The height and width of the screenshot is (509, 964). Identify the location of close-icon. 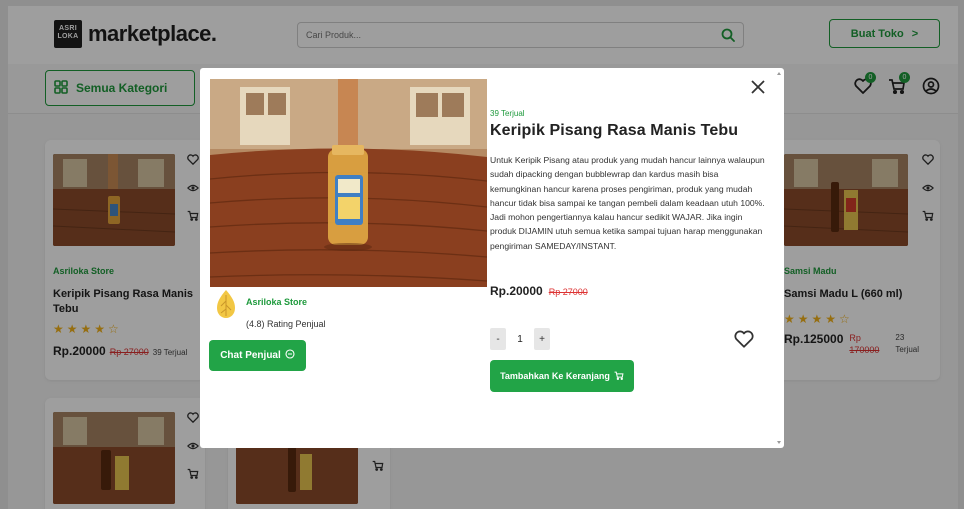
(758, 87).